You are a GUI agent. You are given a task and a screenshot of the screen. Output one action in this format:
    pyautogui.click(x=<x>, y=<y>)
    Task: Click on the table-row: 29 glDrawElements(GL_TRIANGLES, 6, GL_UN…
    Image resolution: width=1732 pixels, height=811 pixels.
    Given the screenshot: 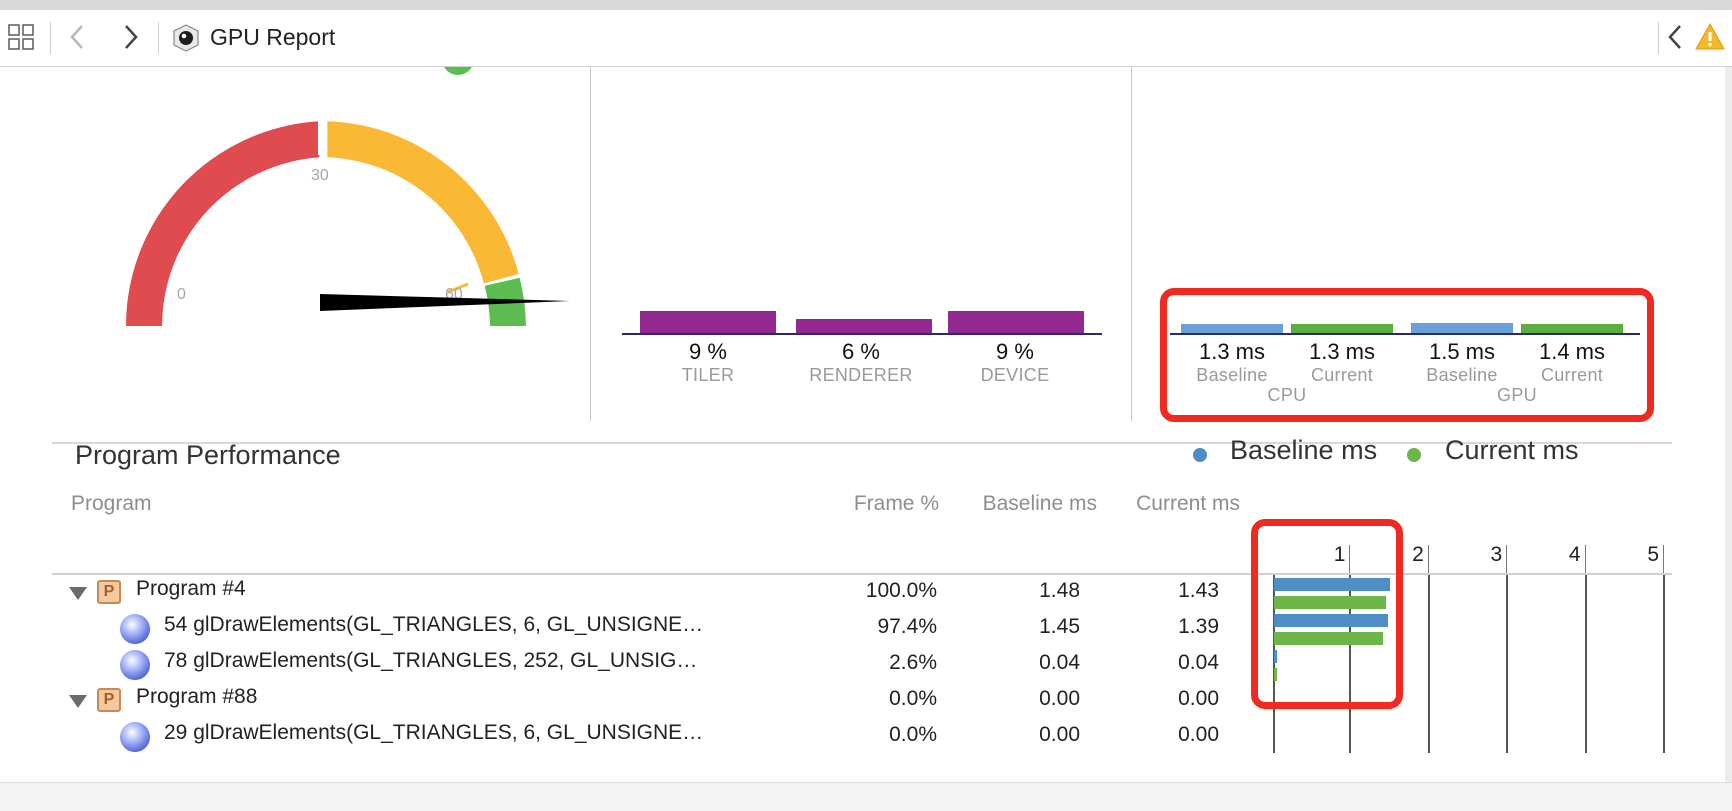 What is the action you would take?
    pyautogui.click(x=652, y=737)
    